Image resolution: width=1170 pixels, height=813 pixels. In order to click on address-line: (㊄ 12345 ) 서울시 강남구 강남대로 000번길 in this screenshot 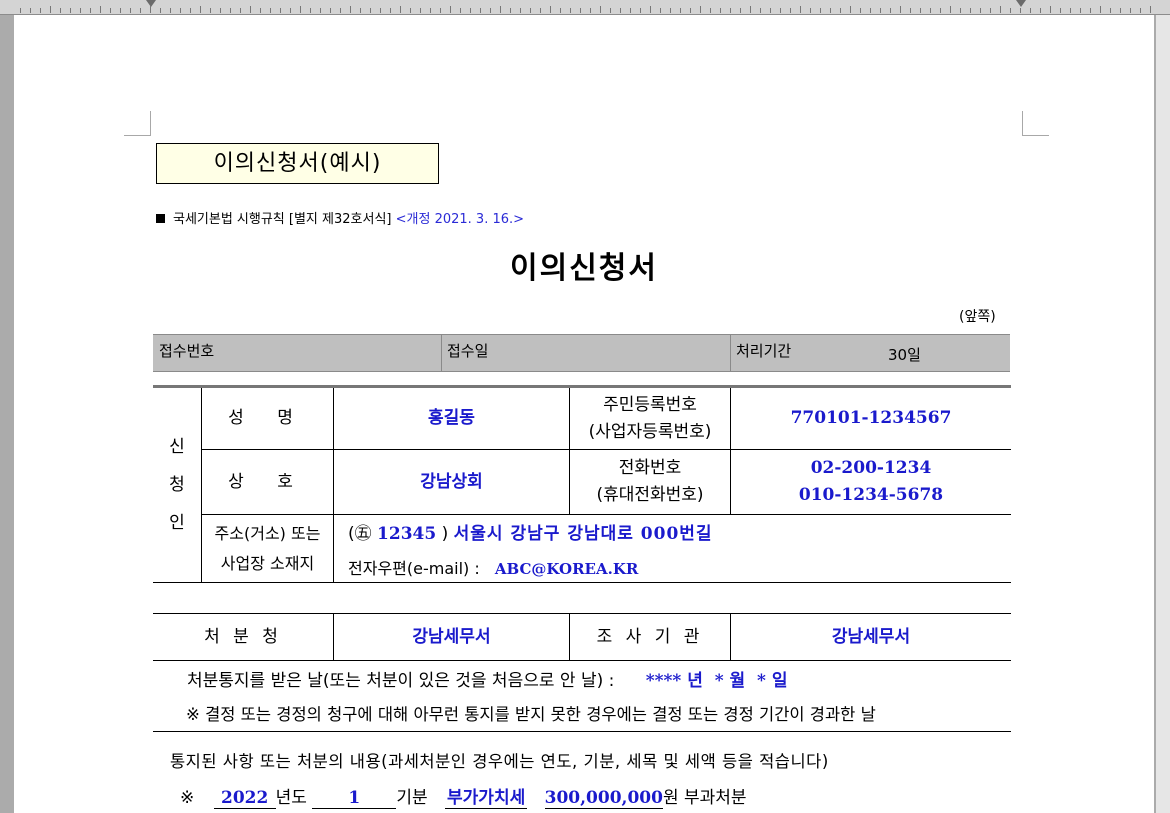, I will do `click(530, 531)`.